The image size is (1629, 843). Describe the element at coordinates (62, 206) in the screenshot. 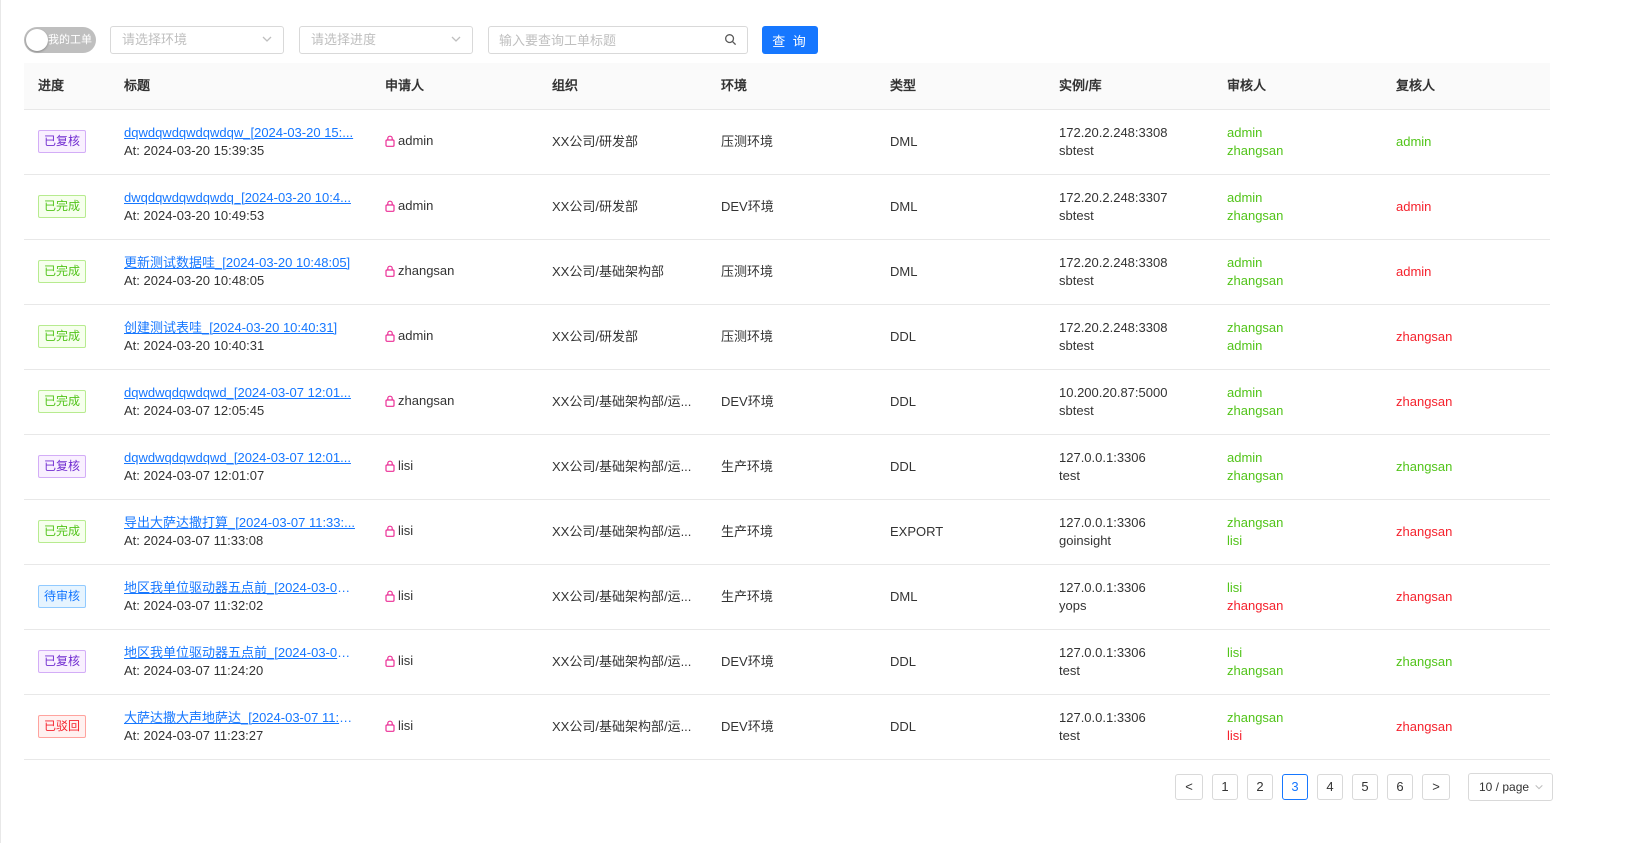

I see `status-badge: 已完成` at that location.